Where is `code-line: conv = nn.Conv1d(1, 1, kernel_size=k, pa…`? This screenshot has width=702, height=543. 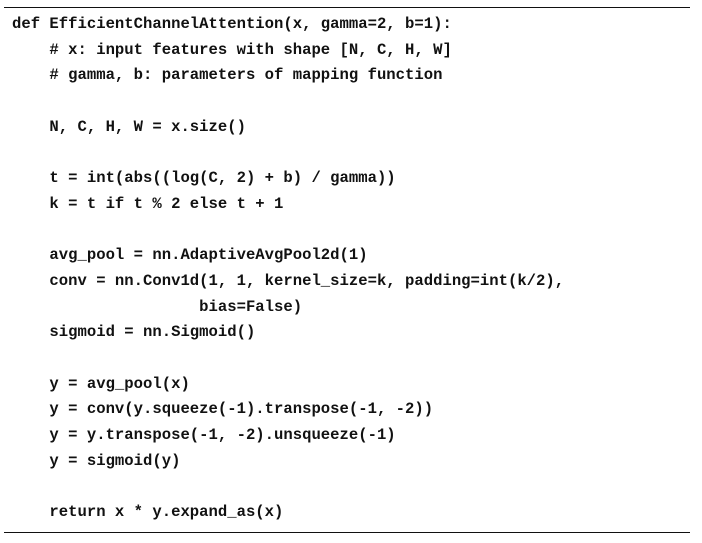 code-line: conv = nn.Conv1d(1, 1, kernel_size=k, pa… is located at coordinates (288, 280).